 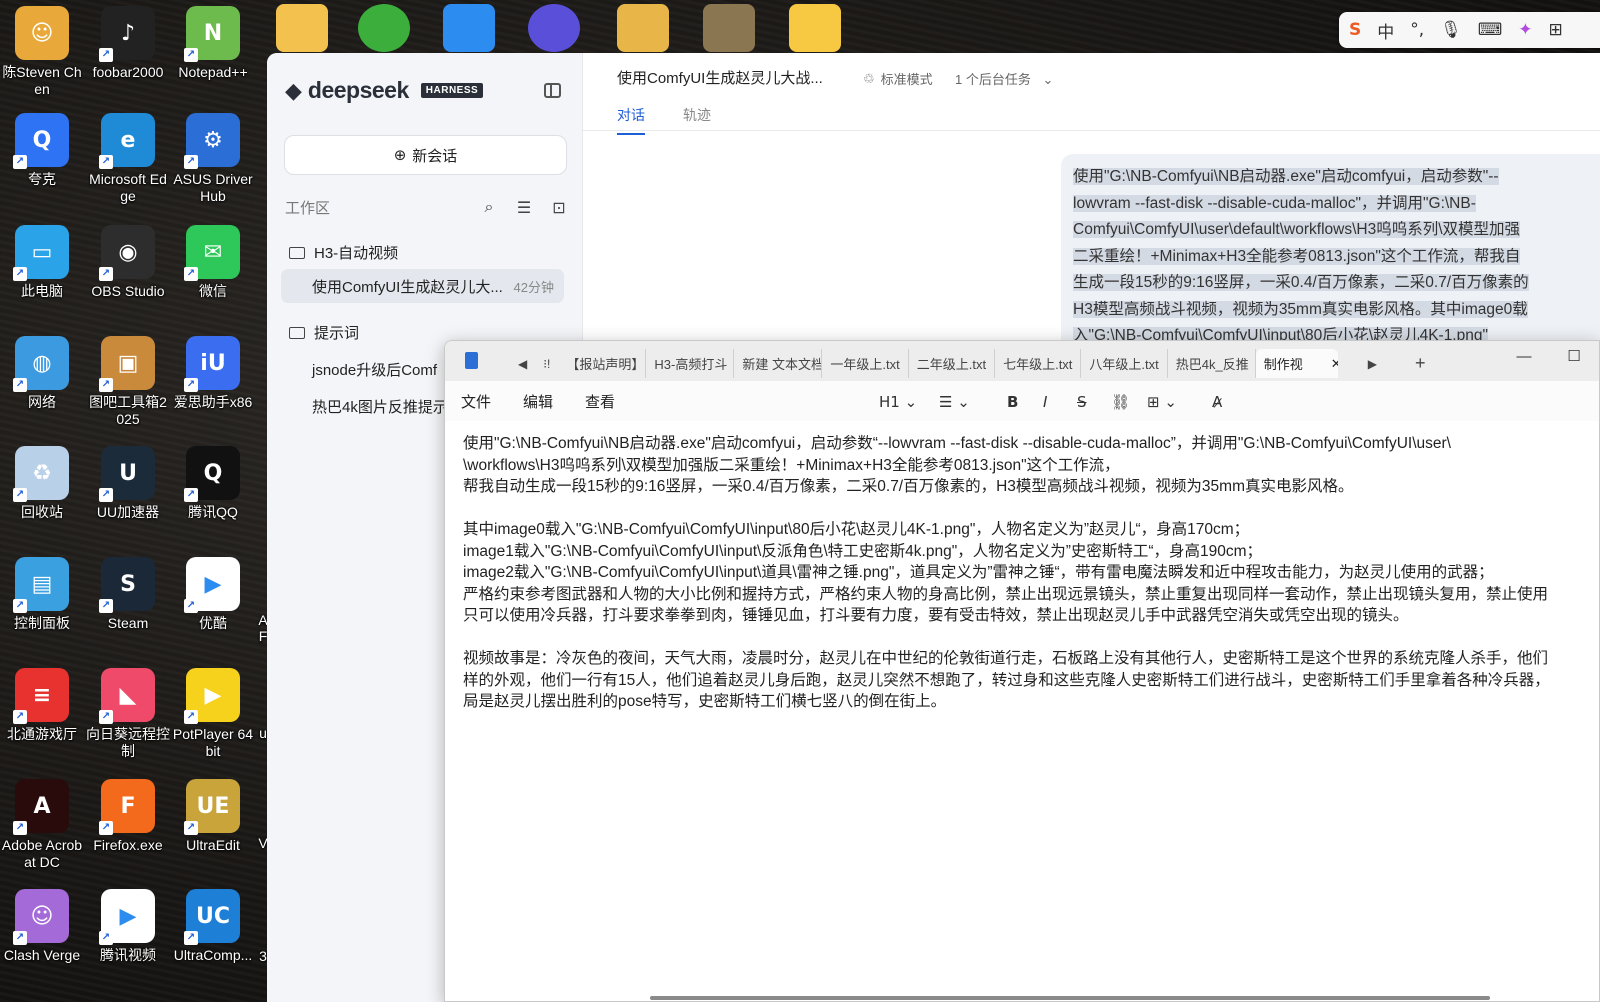 I want to click on mode-selector: ♲ 标准模式, so click(x=898, y=78).